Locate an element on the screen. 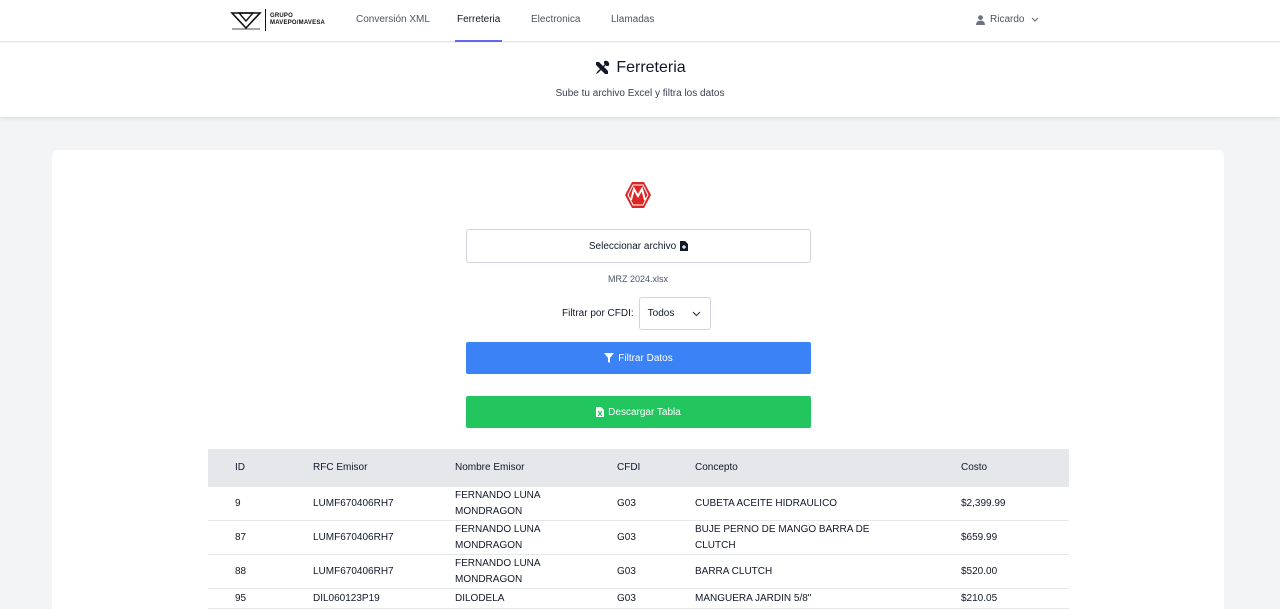 This screenshot has width=1280, height=609. column-header-rfc-emisor: RFC Emisor is located at coordinates (378, 468).